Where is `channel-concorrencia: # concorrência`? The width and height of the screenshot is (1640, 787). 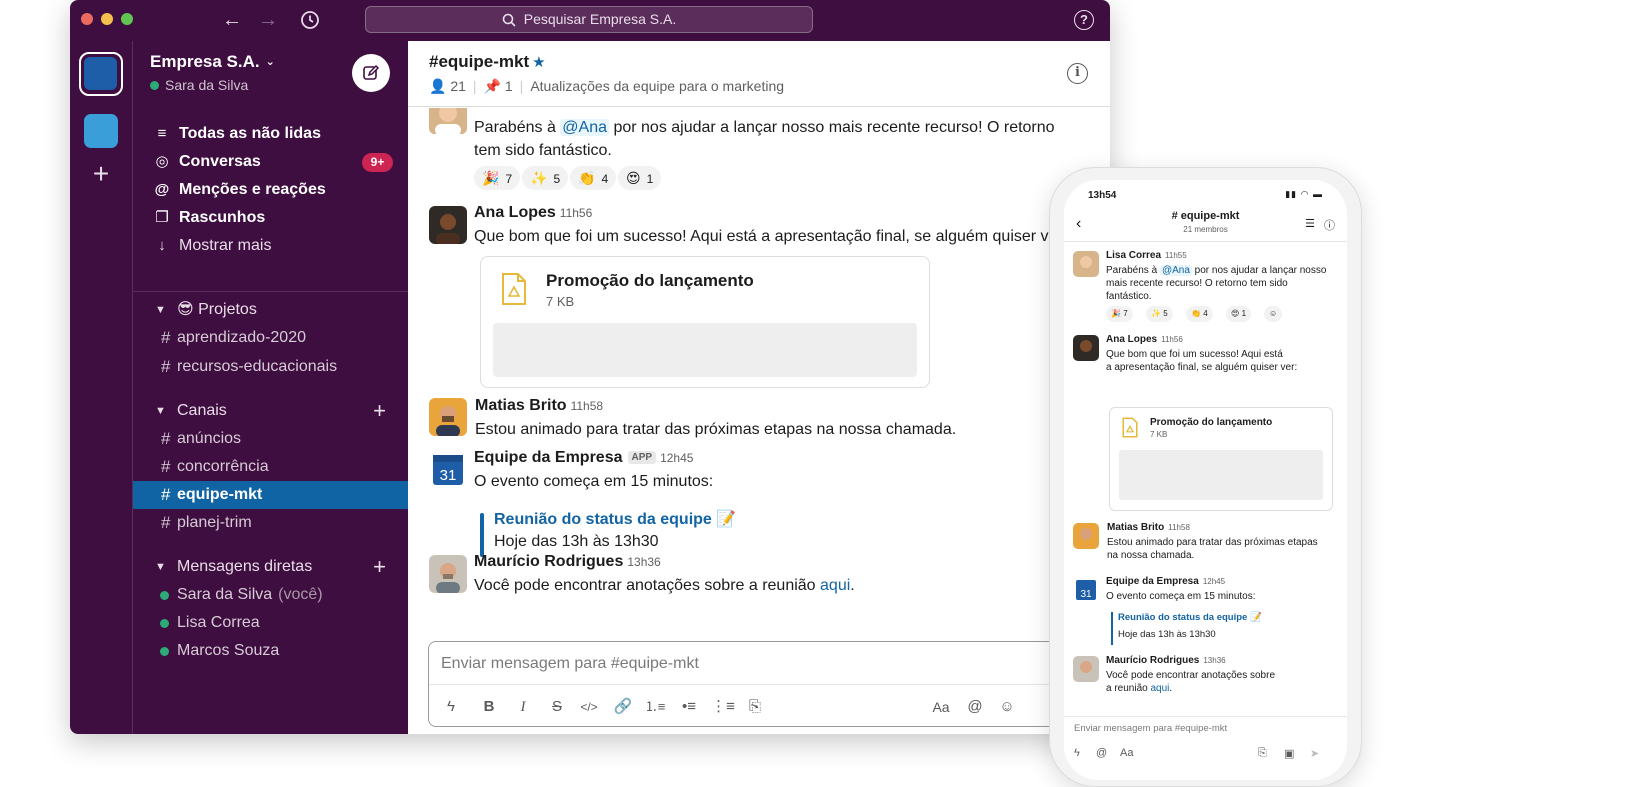 channel-concorrencia: # concorrência is located at coordinates (270, 467).